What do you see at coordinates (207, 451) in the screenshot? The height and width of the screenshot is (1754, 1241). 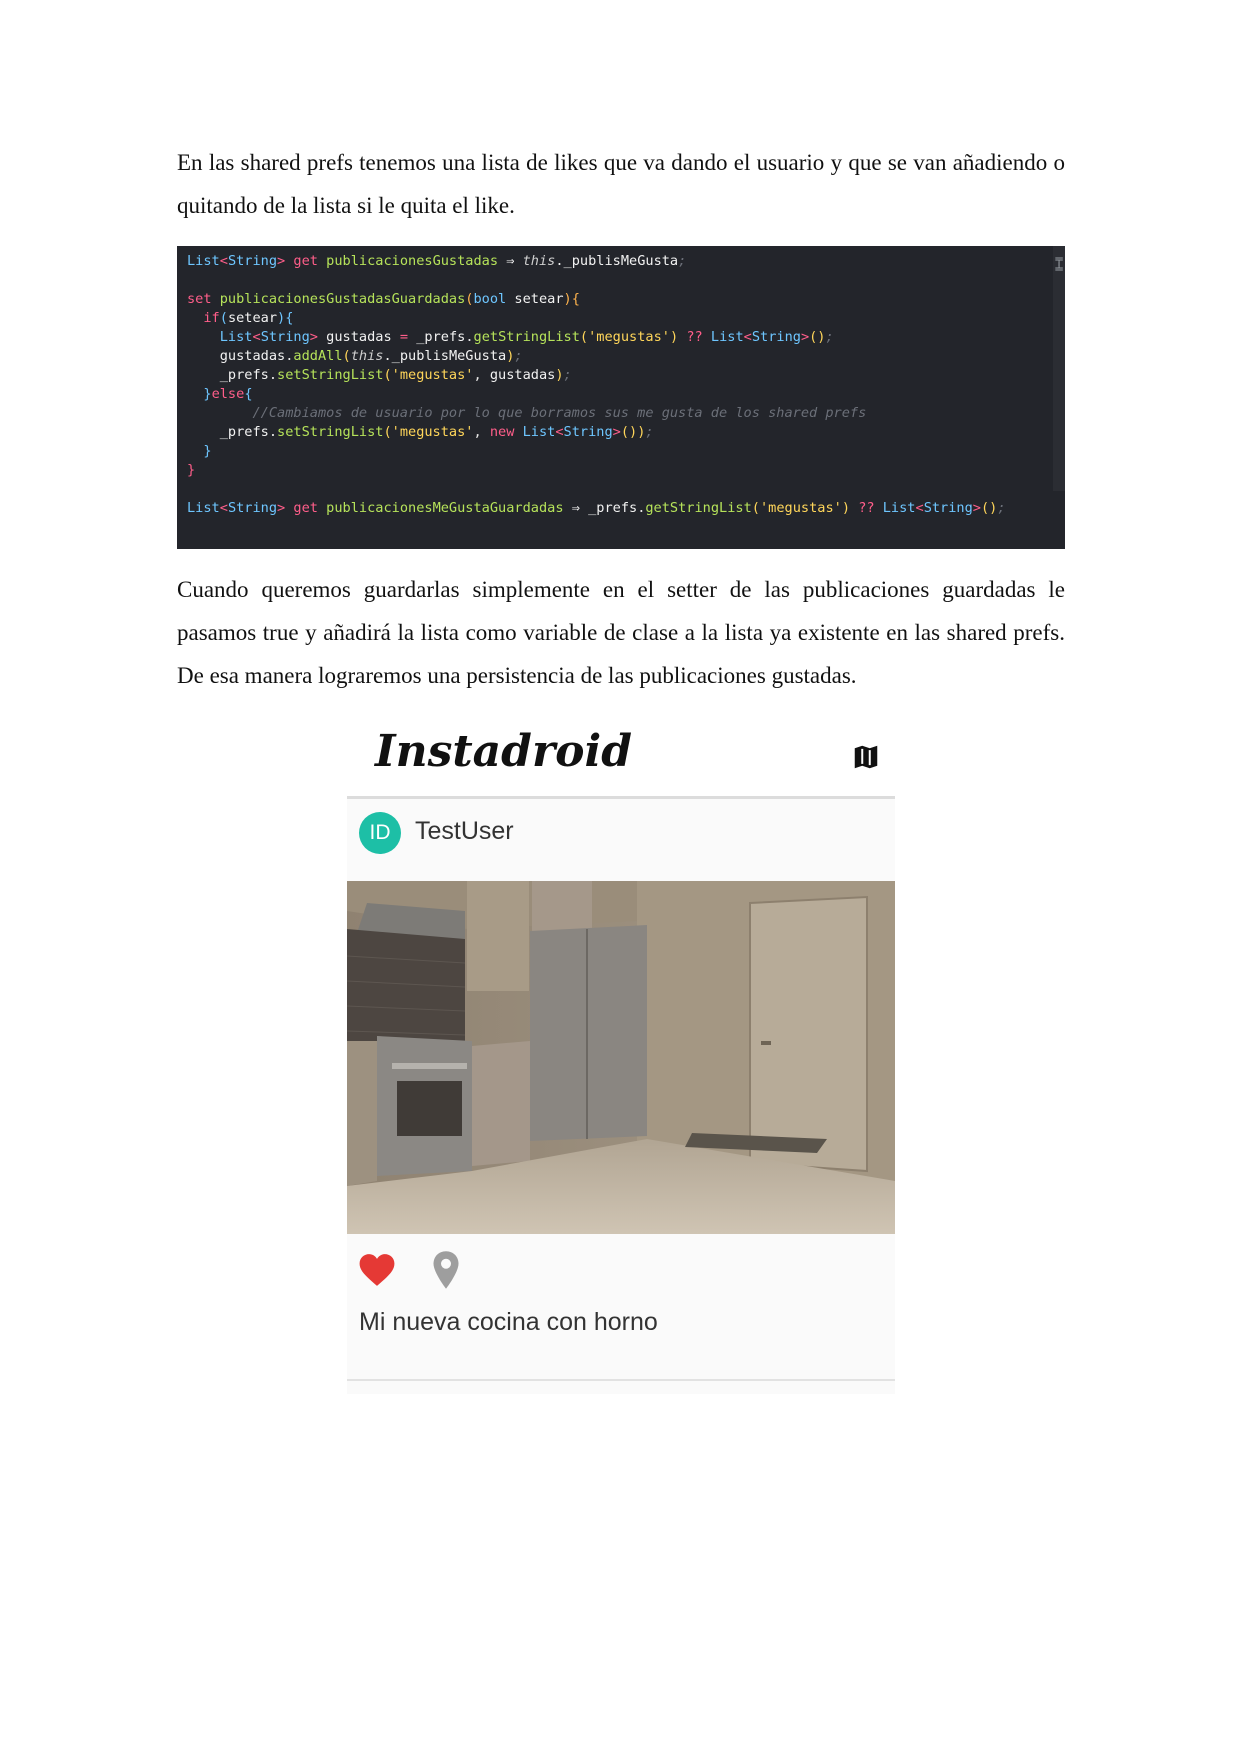 I see `code-line-11: }` at bounding box center [207, 451].